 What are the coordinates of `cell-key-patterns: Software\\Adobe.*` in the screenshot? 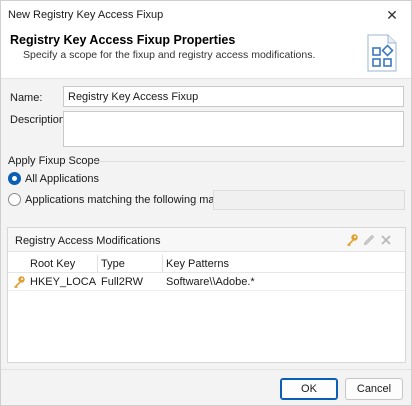 It's located at (210, 282).